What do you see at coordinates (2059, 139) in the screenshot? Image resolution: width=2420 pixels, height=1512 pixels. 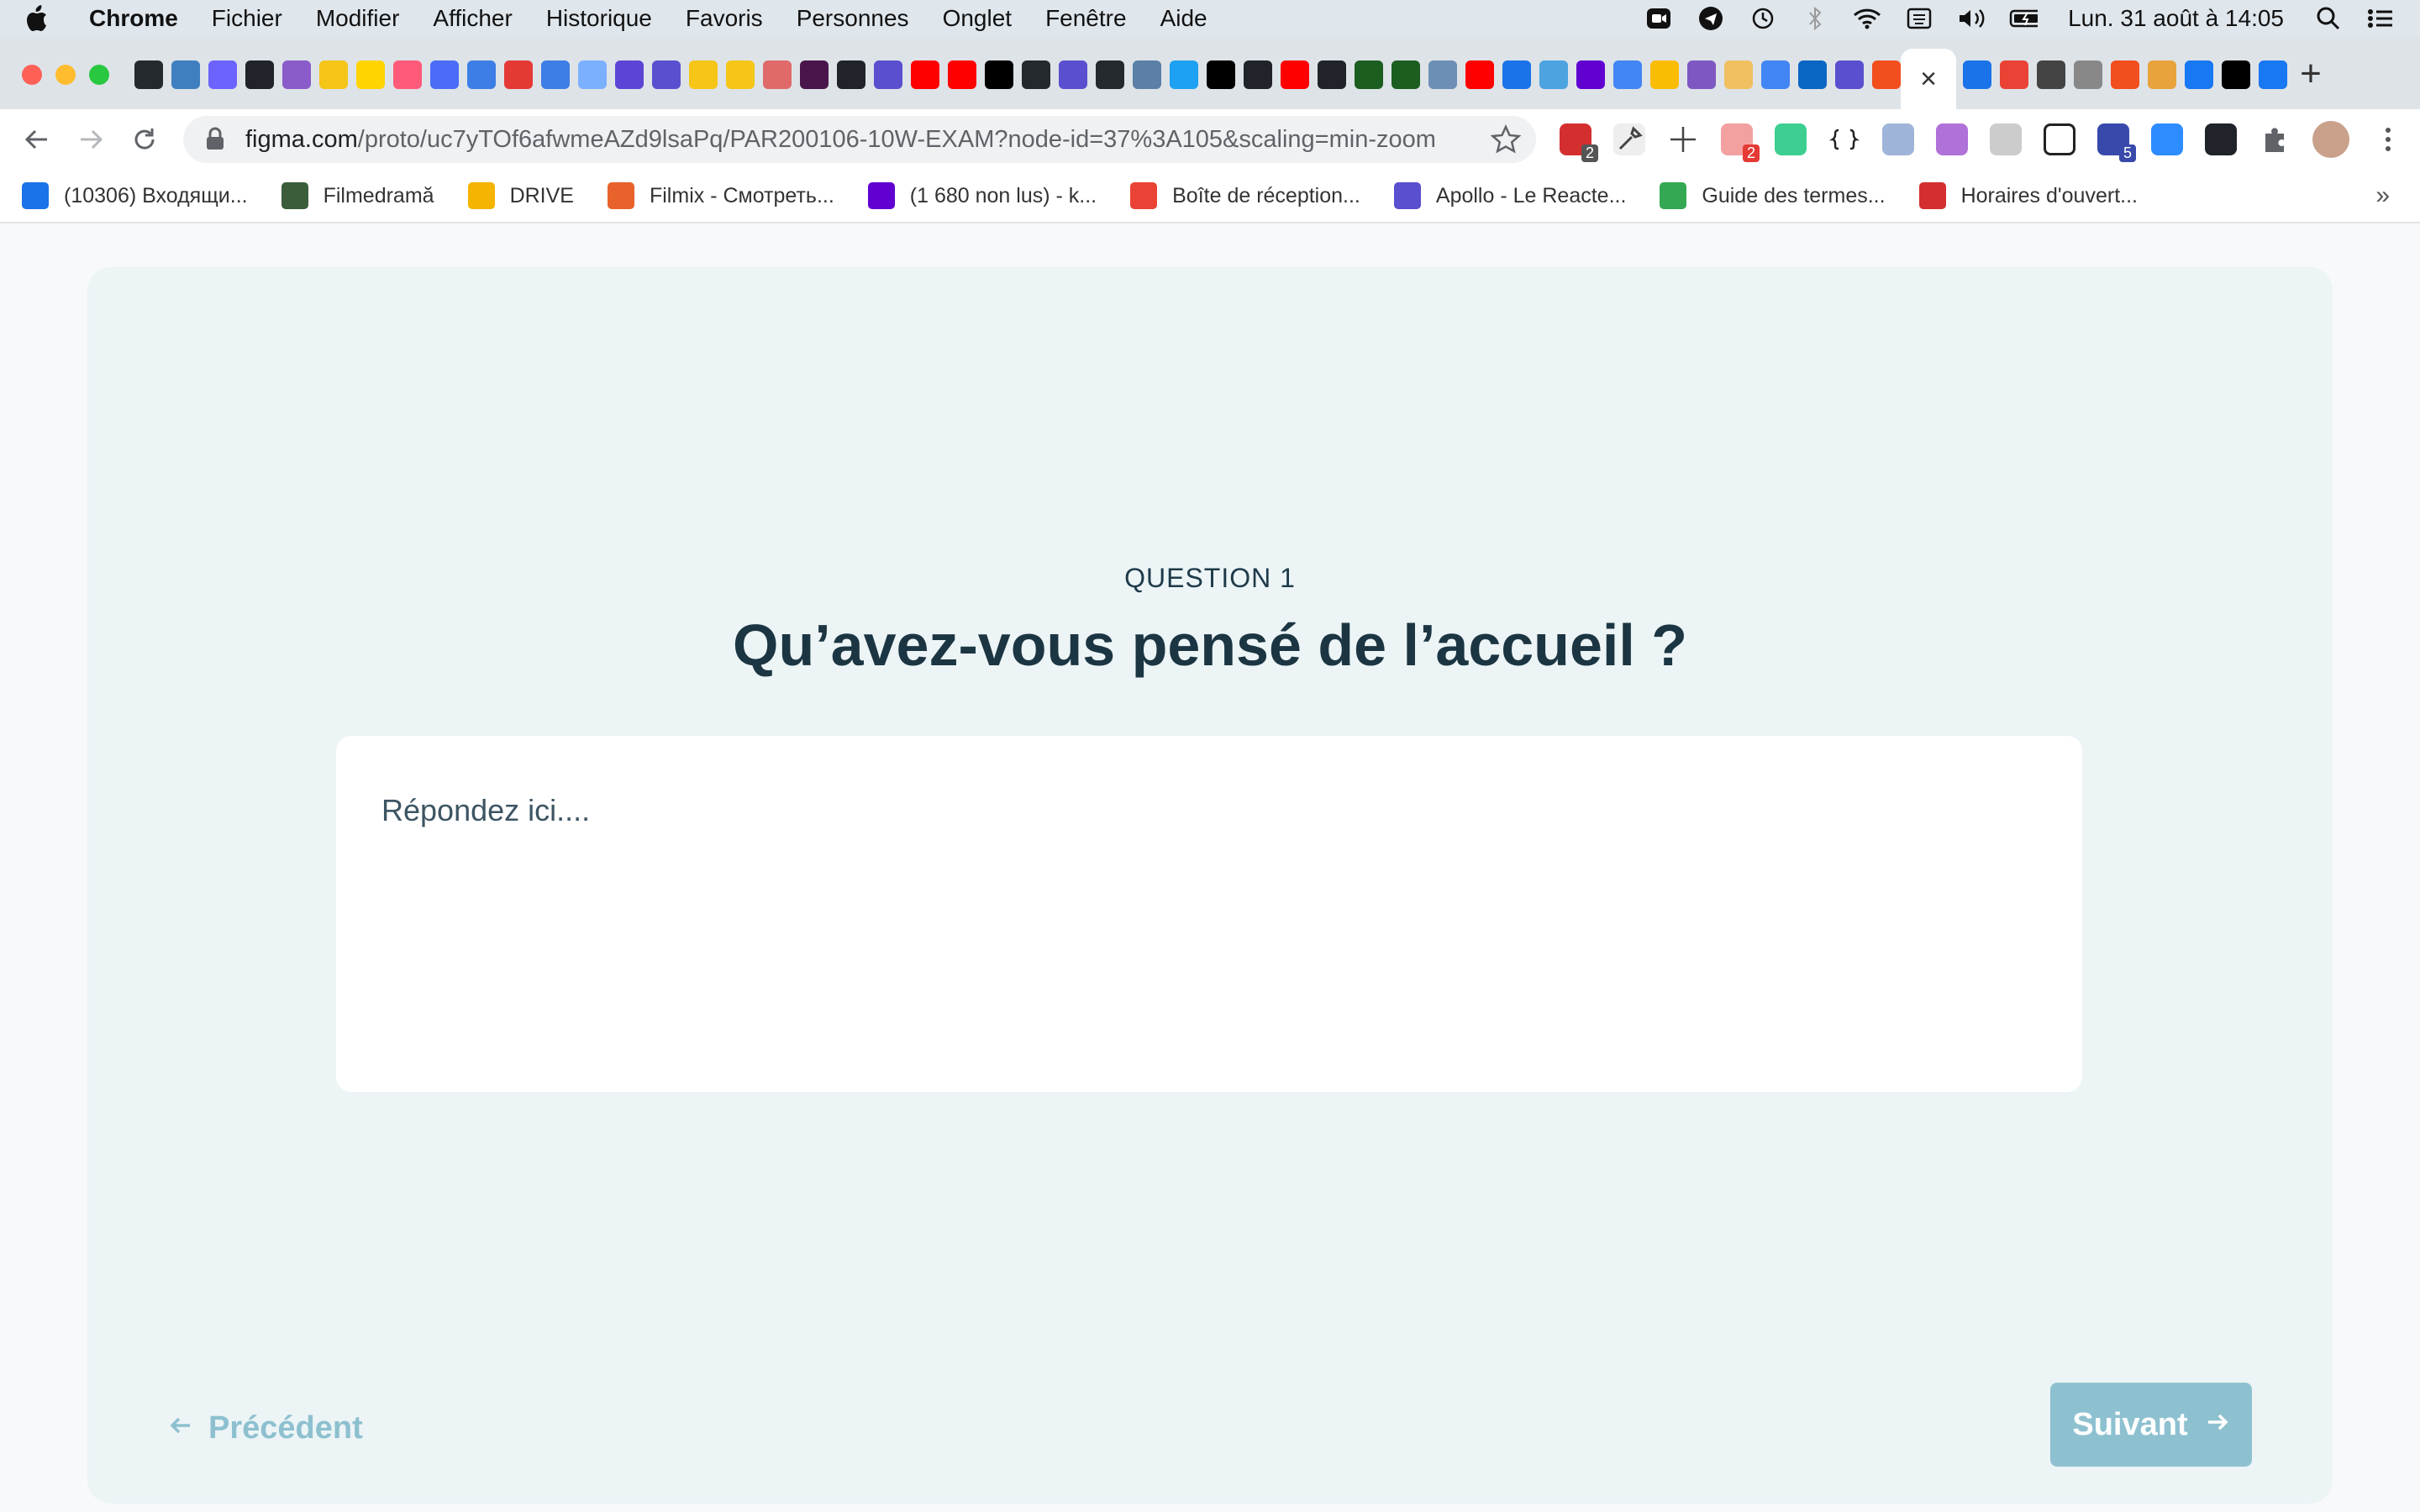 I see `image-extension-icon` at bounding box center [2059, 139].